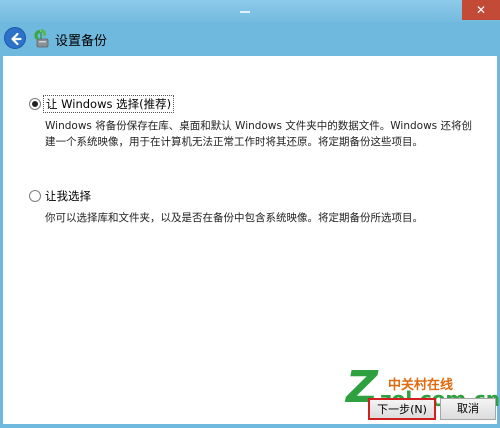 The image size is (500, 428). I want to click on window-title-bar: ✕, so click(250, 11).